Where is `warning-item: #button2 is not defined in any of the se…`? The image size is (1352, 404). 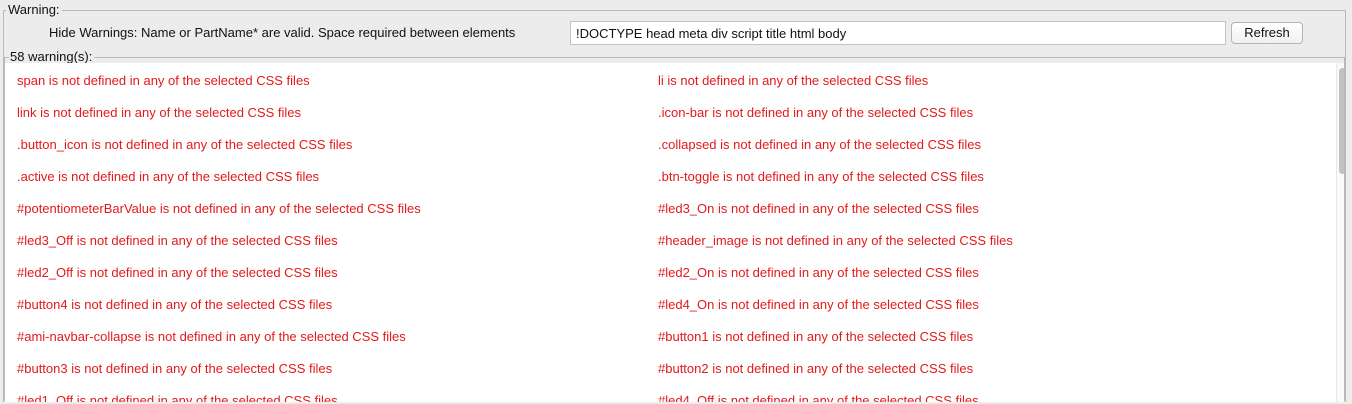 warning-item: #button2 is not defined in any of the se… is located at coordinates (816, 368).